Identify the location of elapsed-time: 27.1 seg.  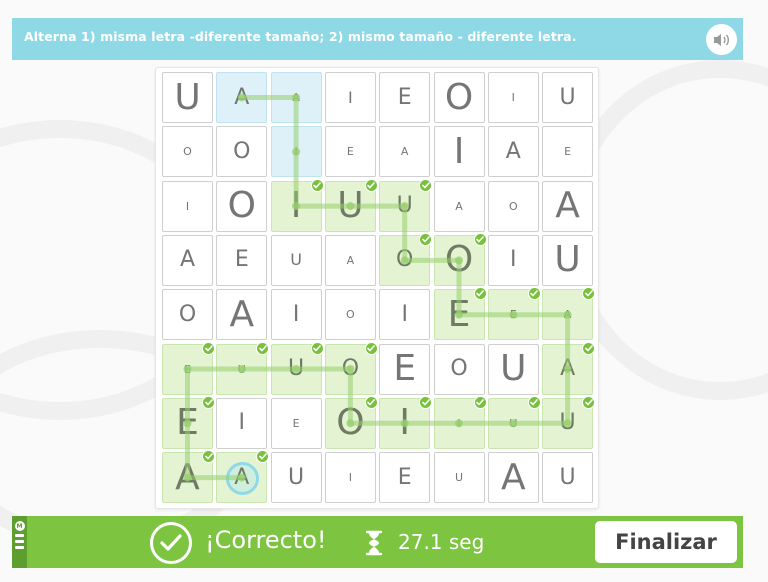
(441, 542).